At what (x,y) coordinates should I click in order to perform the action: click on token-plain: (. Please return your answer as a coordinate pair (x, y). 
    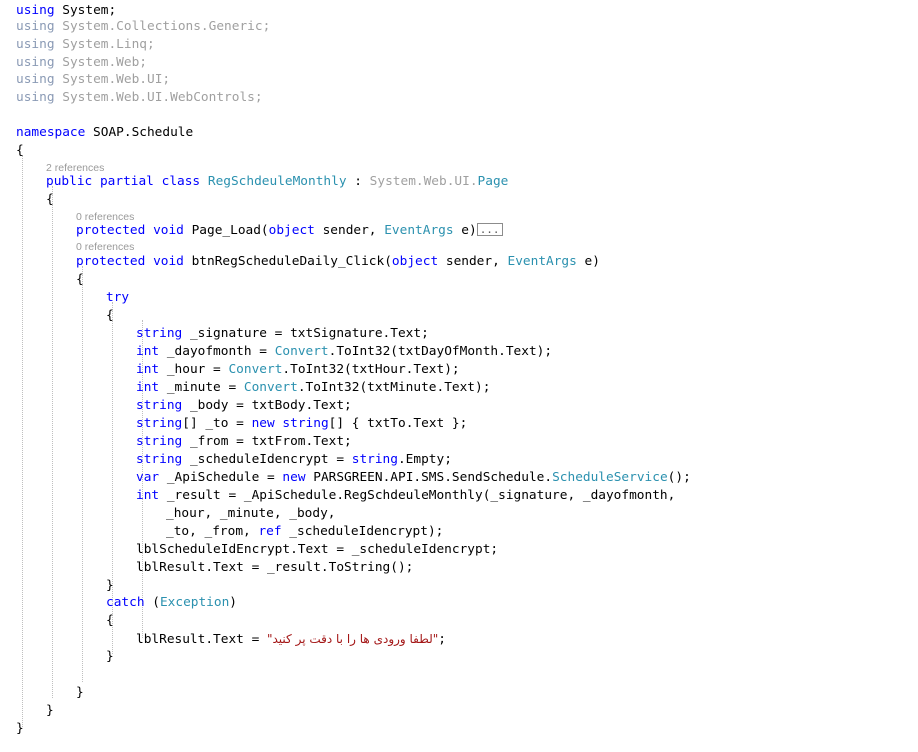
    Looking at the image, I should click on (152, 602).